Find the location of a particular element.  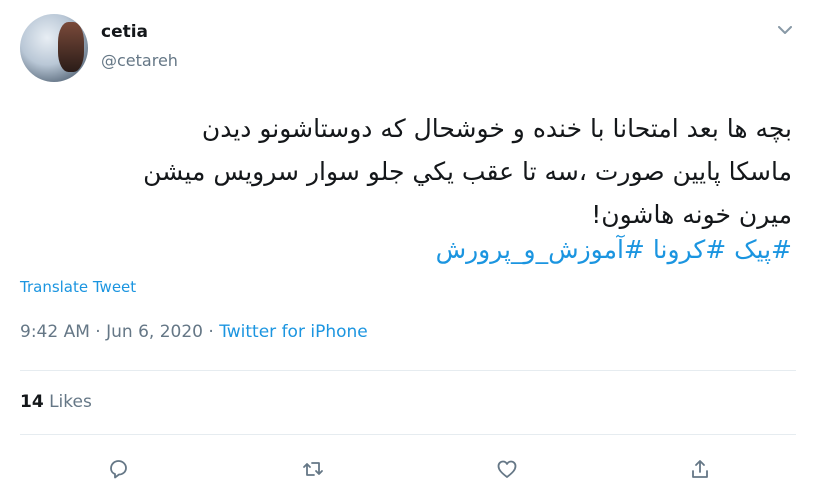

like-button is located at coordinates (507, 469).